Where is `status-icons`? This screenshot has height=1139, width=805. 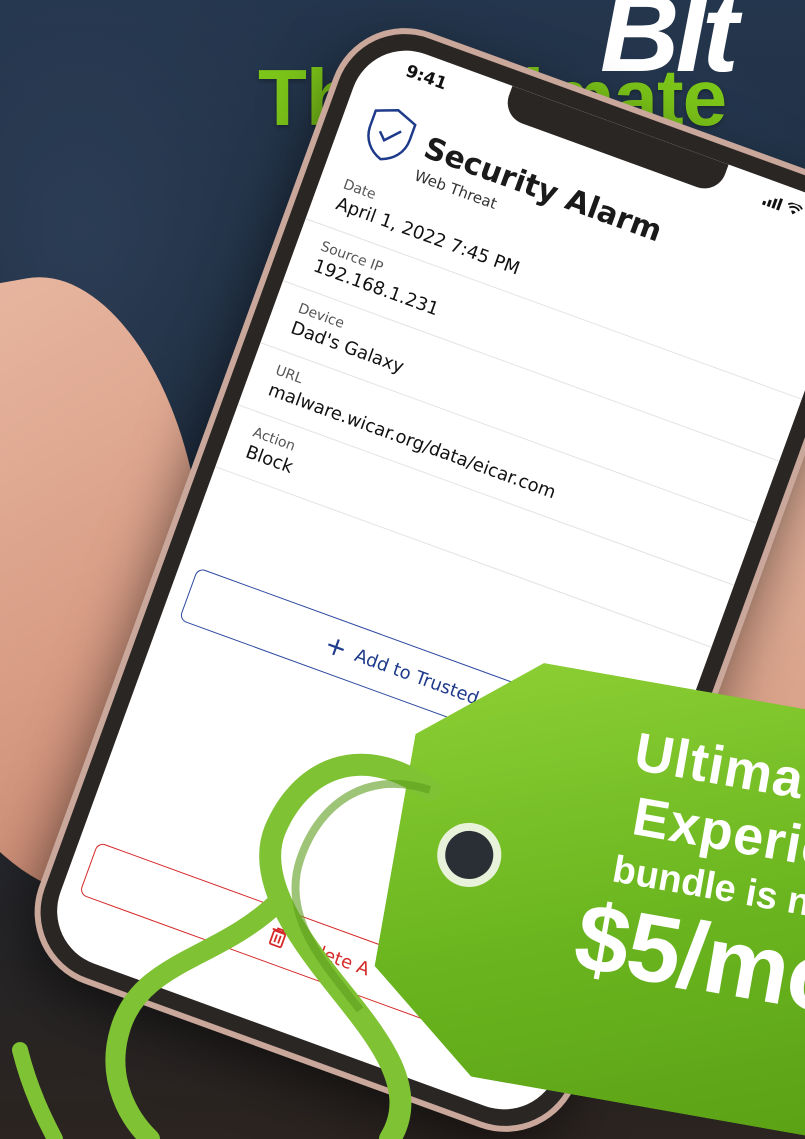 status-icons is located at coordinates (783, 210).